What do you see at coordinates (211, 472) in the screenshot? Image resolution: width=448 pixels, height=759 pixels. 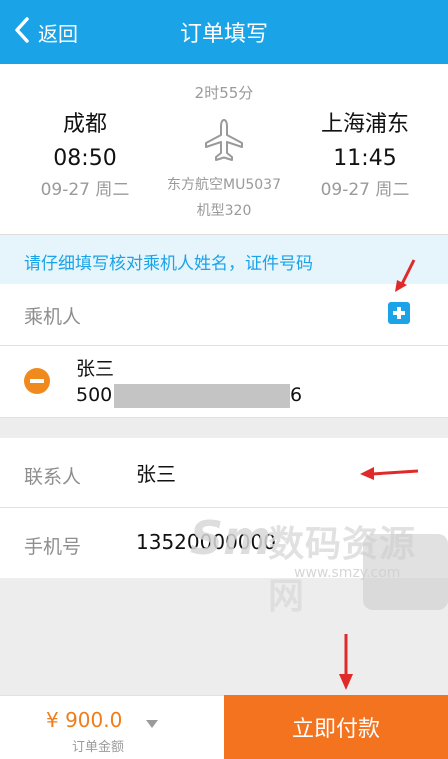 I see `contact-name-field` at bounding box center [211, 472].